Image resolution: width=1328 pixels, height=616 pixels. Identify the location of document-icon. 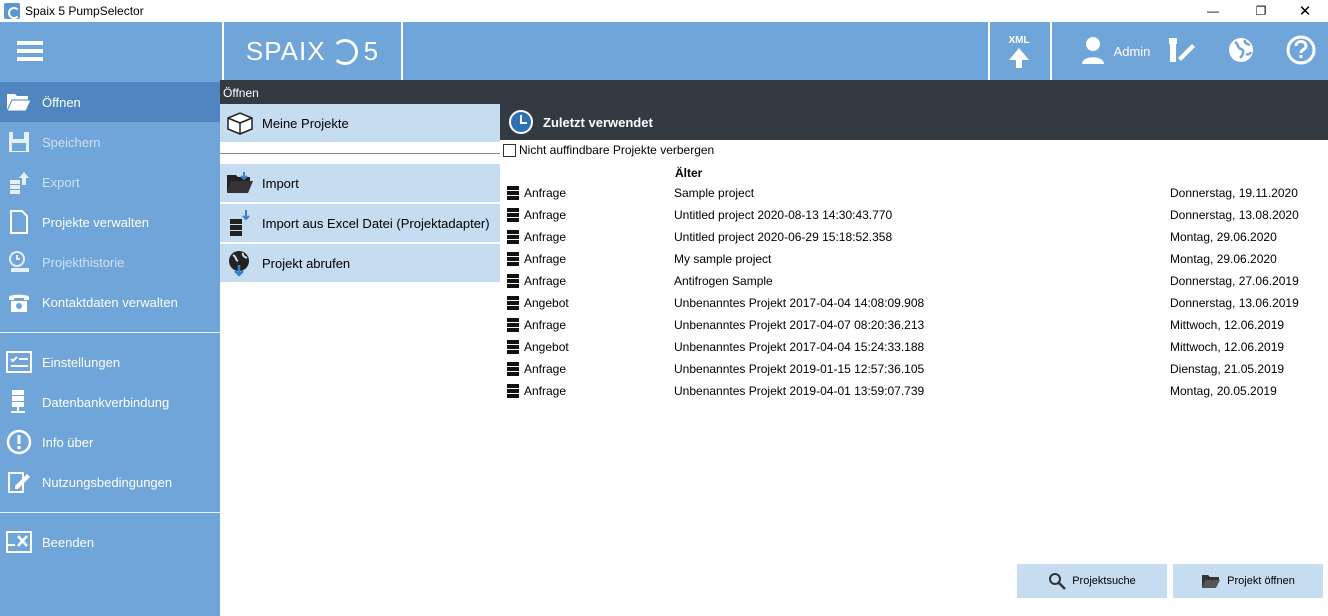
(19, 222).